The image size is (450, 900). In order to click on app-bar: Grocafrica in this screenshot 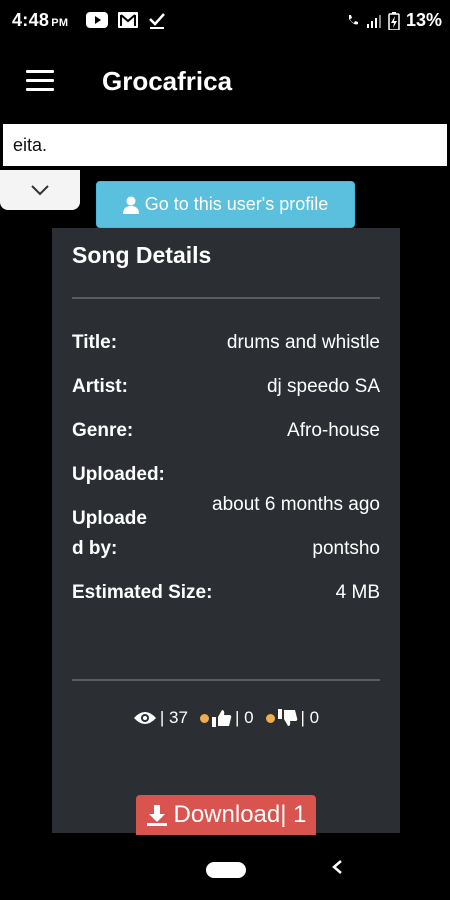, I will do `click(225, 82)`.